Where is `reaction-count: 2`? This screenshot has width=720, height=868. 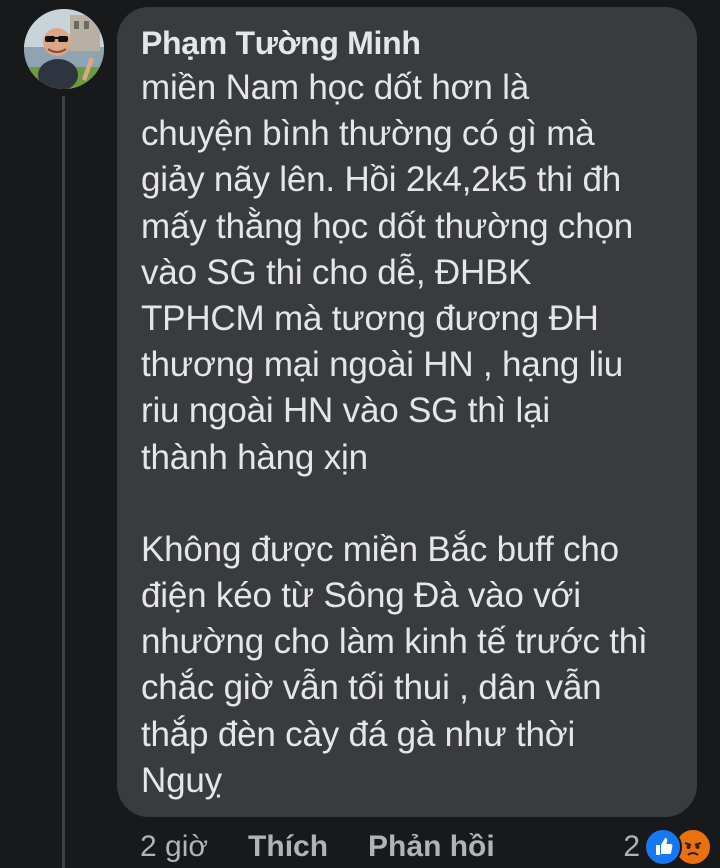 reaction-count: 2 is located at coordinates (631, 846).